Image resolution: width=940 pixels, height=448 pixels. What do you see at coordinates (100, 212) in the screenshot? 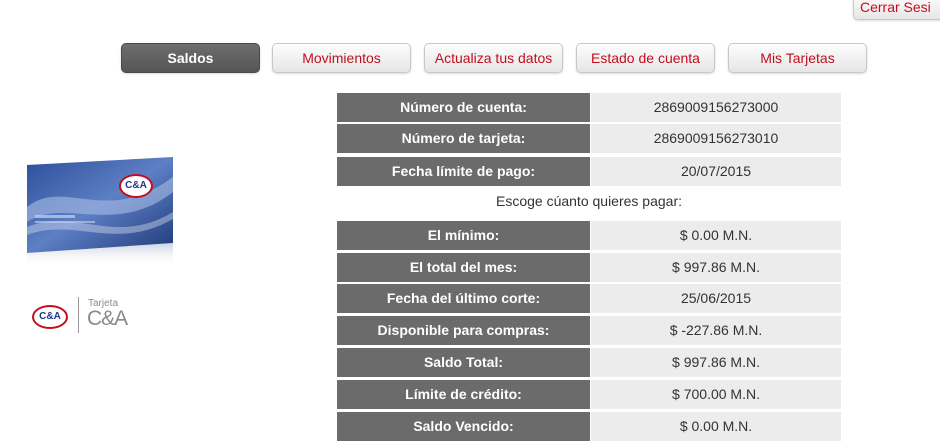
I see `credit-card-image: C&A` at bounding box center [100, 212].